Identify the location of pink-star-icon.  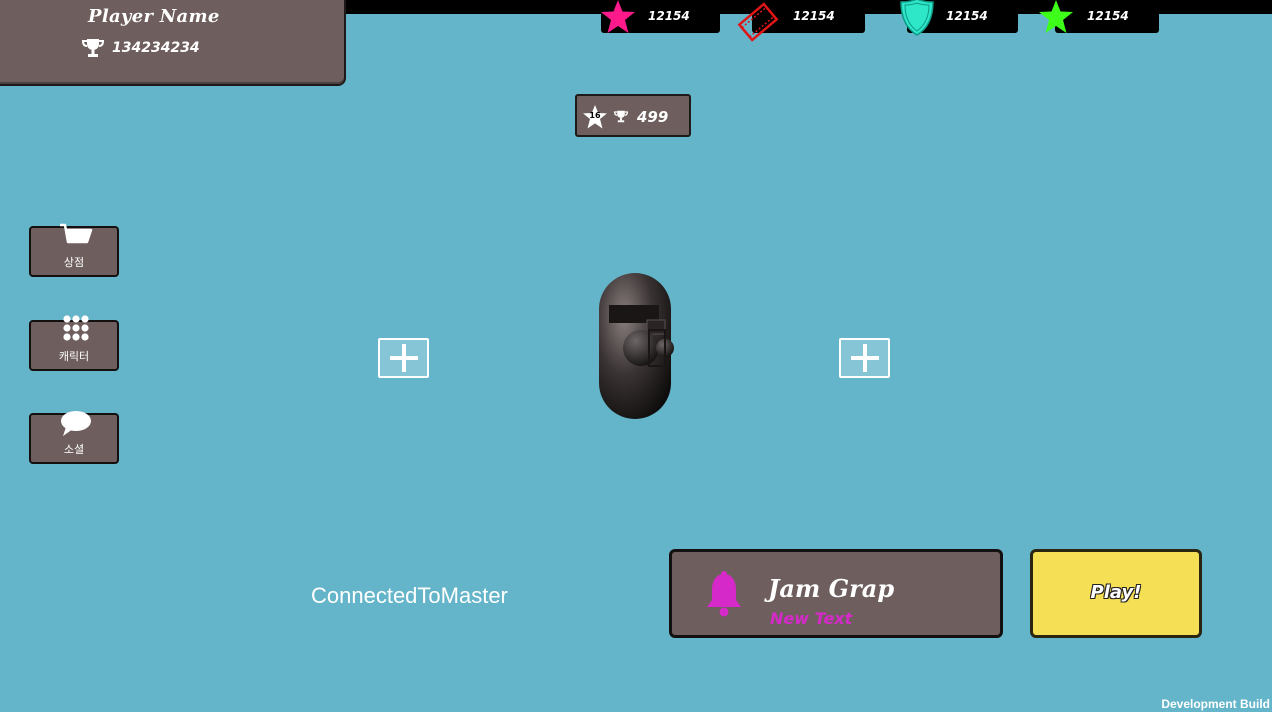
(618, 16).